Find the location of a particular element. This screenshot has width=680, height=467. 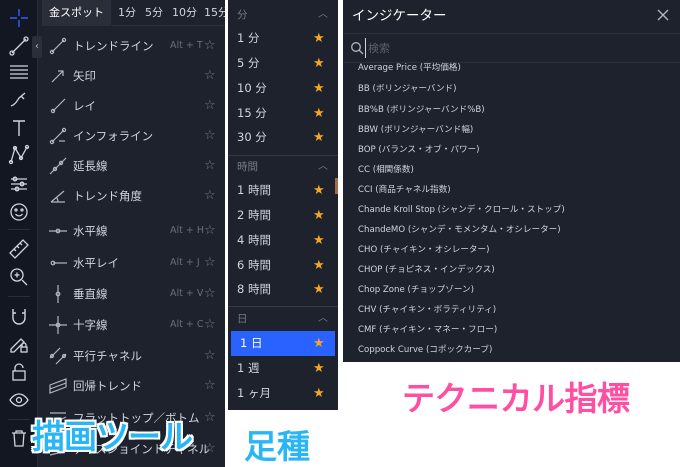

timeframe-label: 6 時間 is located at coordinates (254, 265).